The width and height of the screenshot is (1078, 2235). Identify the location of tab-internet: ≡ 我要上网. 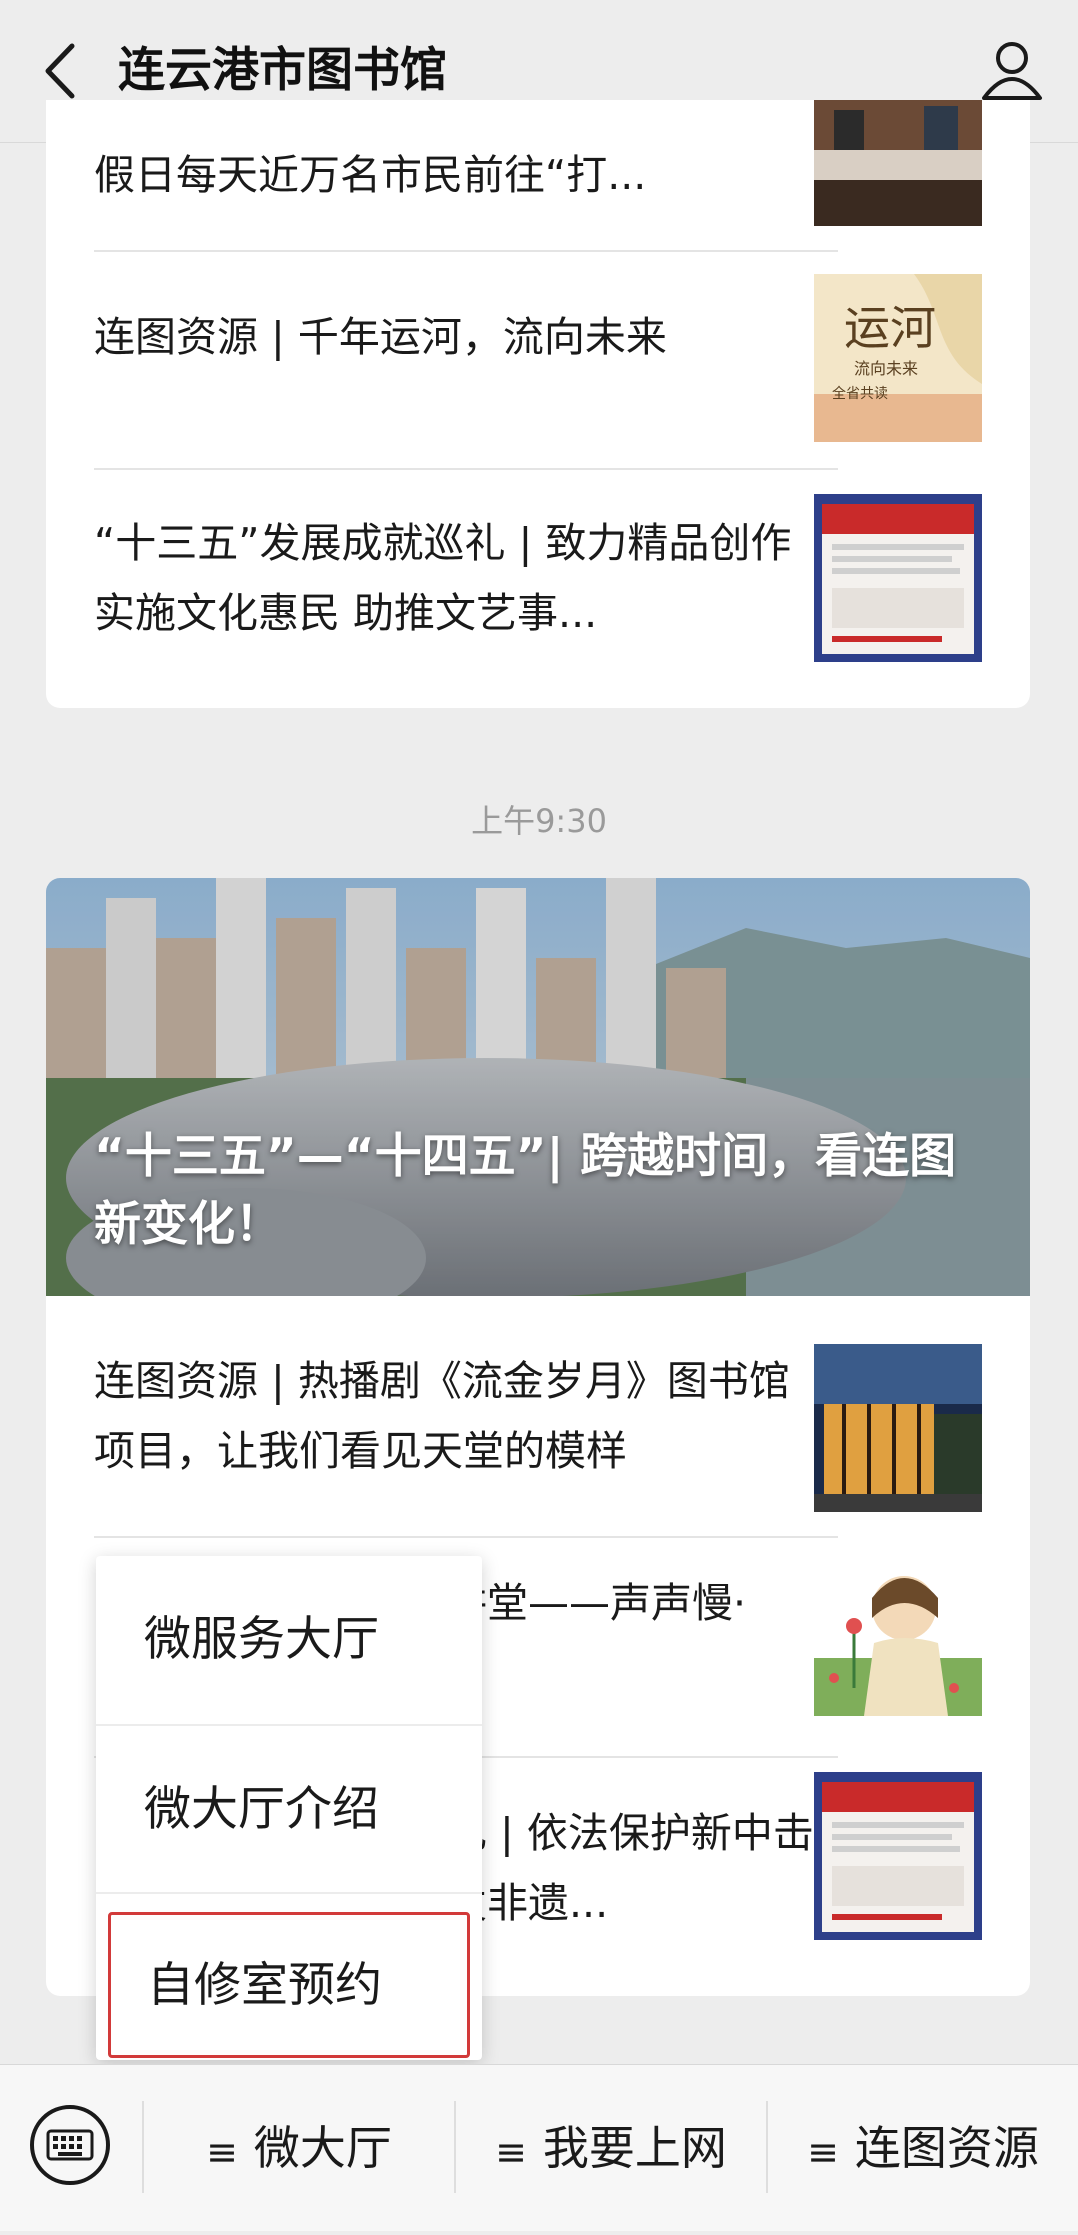
(611, 2148).